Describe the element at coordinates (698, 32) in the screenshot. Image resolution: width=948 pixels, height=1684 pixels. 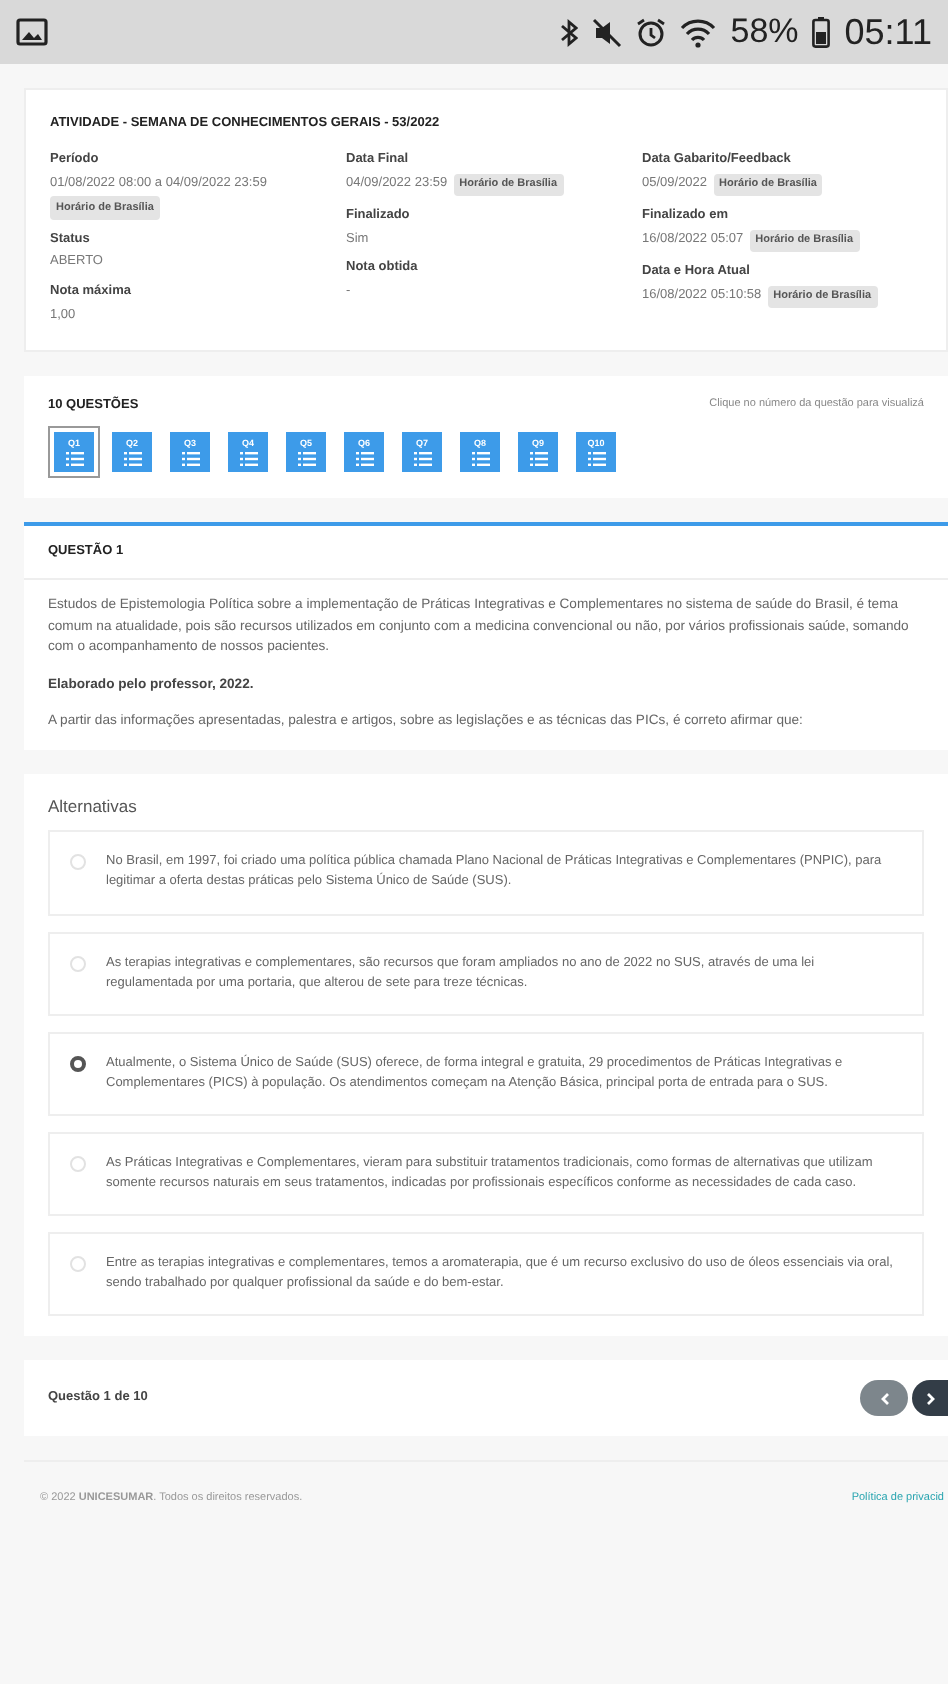
I see `wifi-icon` at that location.